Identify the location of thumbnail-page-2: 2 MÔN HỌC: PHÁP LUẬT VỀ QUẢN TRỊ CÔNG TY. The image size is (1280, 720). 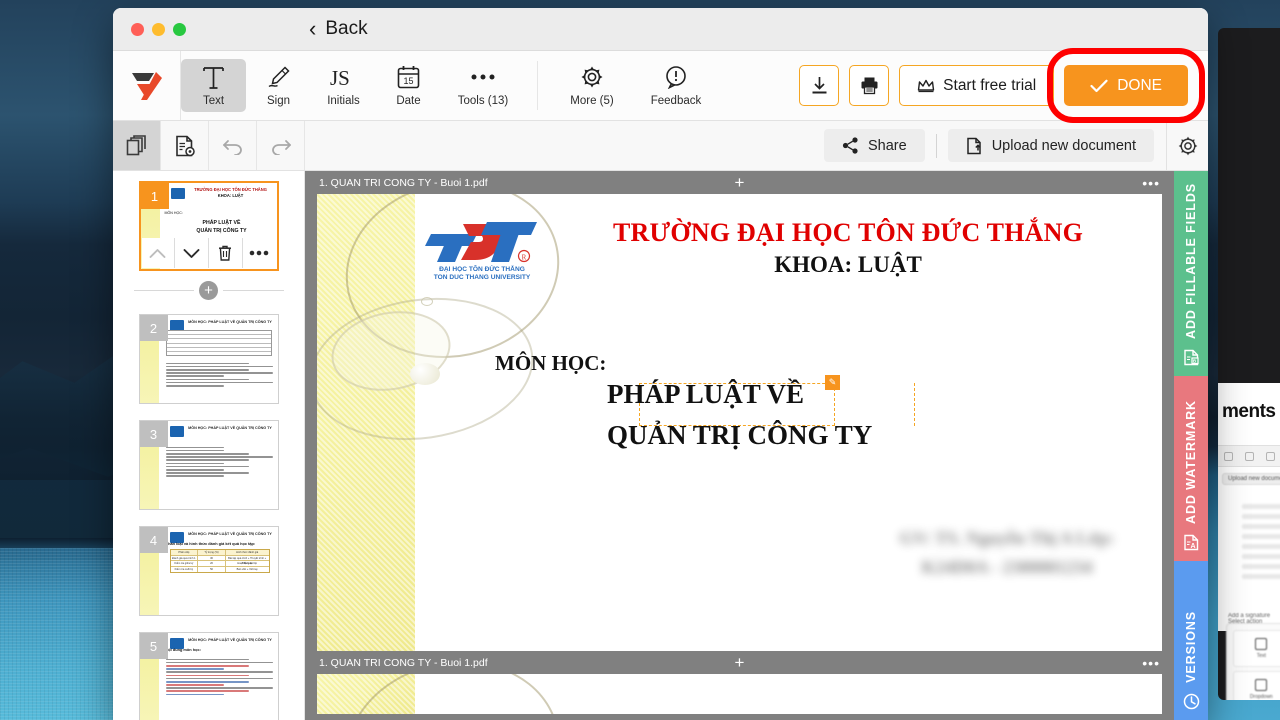
(208, 359).